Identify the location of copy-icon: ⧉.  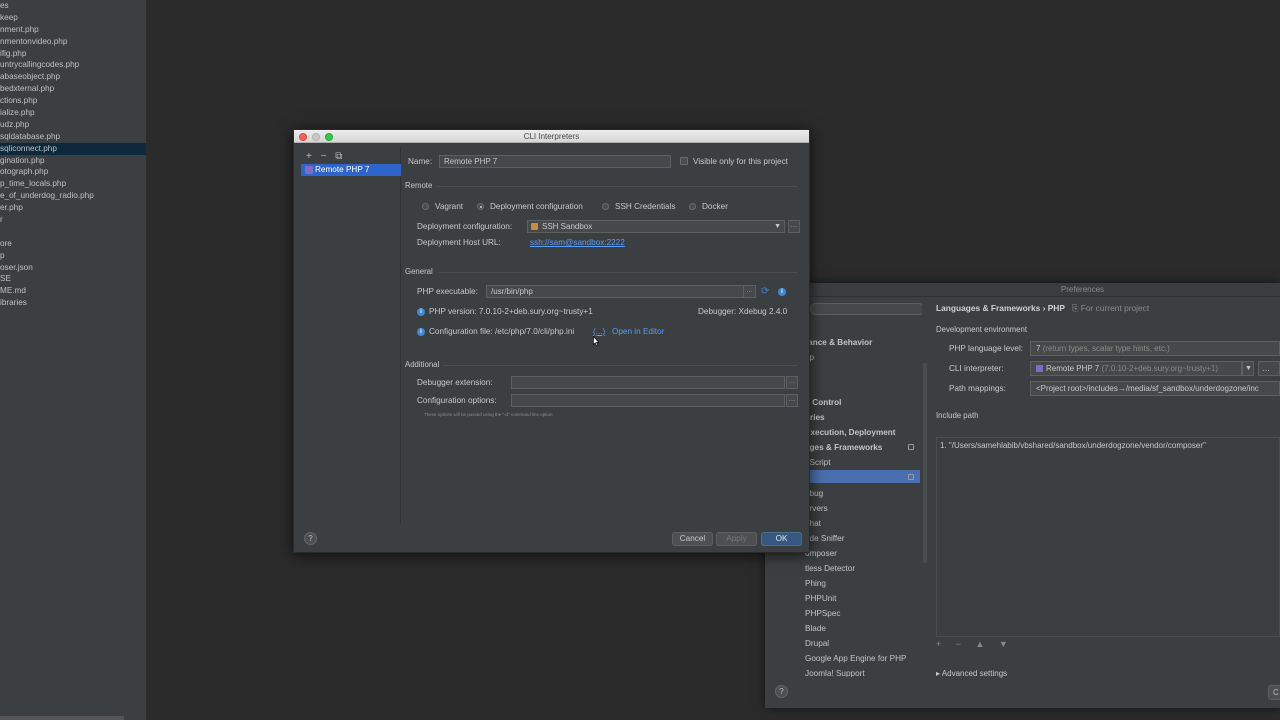
(338, 156).